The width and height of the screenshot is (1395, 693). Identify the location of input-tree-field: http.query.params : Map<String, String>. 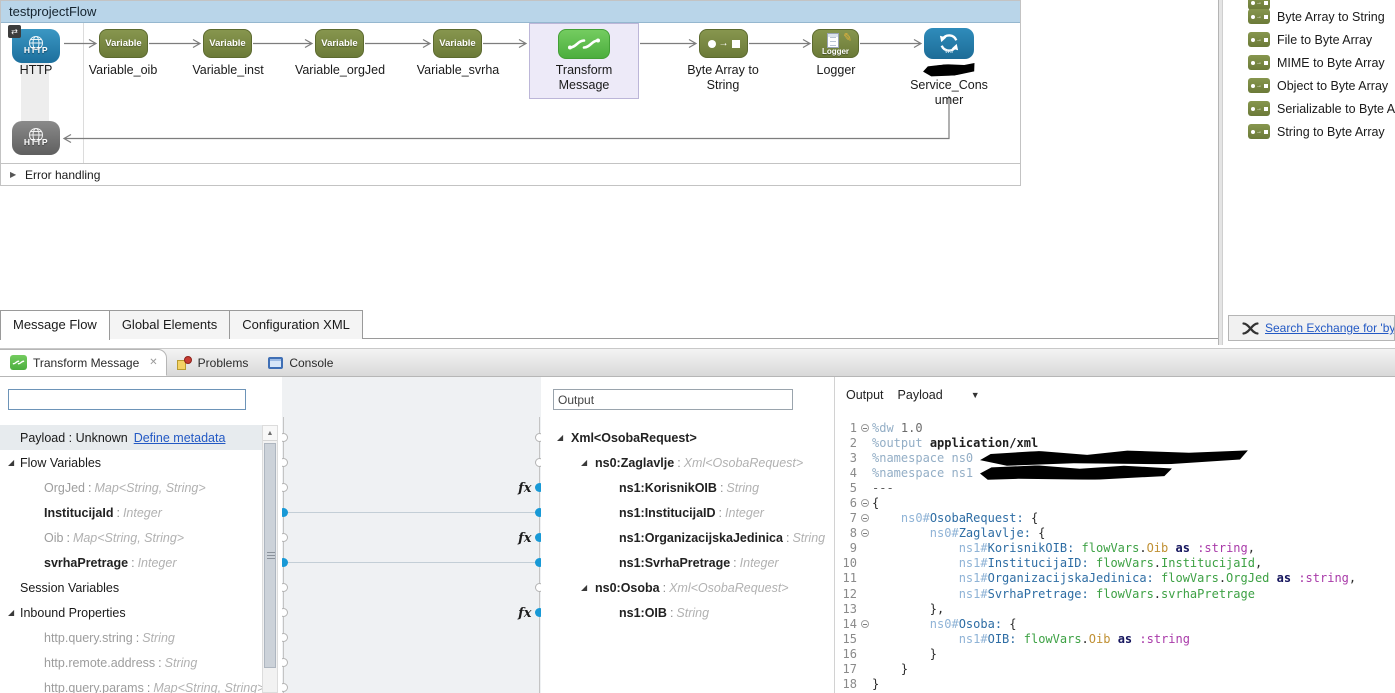
(131, 684).